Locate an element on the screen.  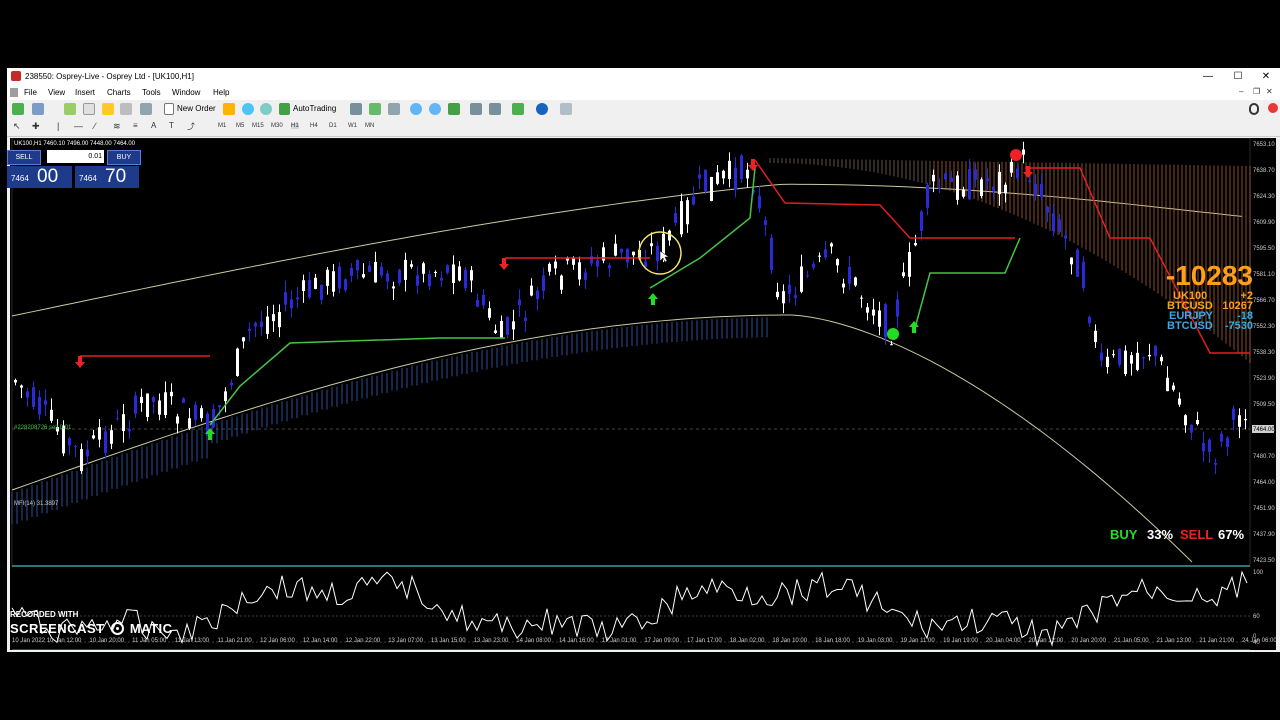
vps-icon is located at coordinates (266, 109).